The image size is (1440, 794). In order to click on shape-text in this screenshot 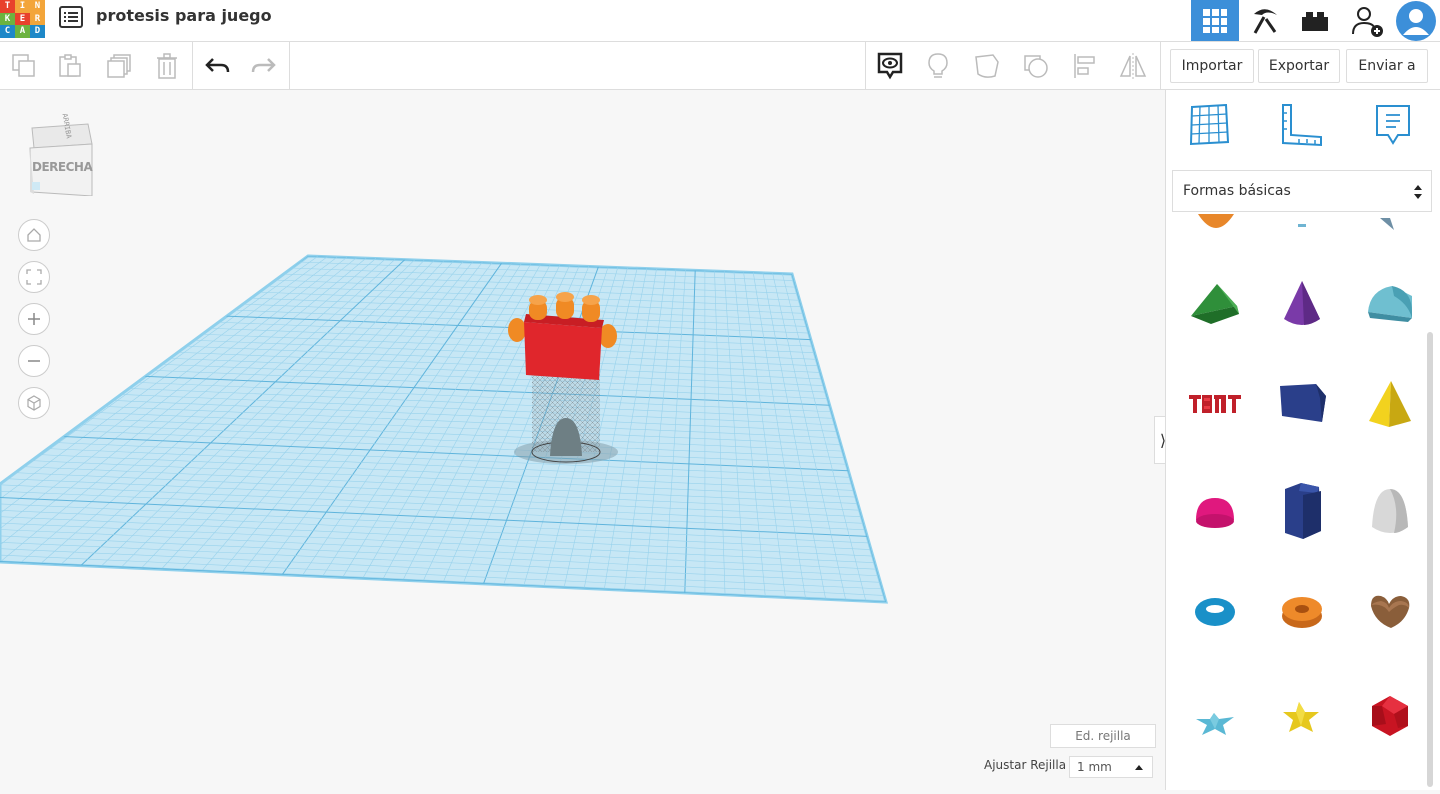, I will do `click(1215, 404)`.